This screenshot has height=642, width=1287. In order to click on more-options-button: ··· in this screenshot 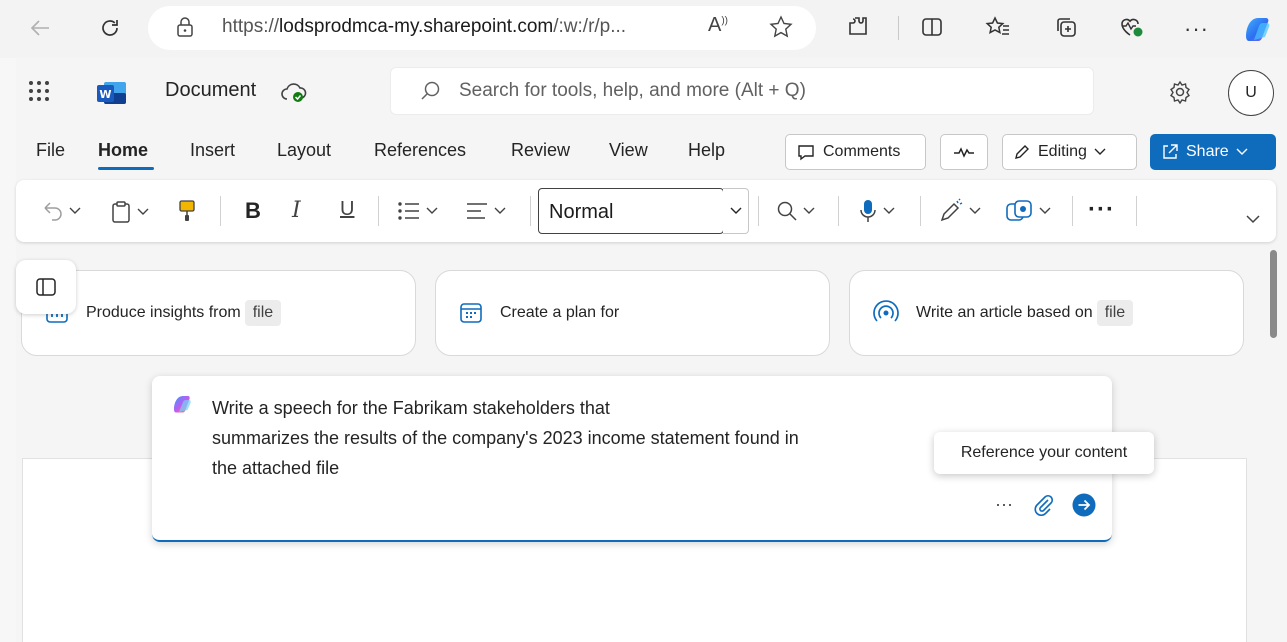, I will do `click(1101, 210)`.